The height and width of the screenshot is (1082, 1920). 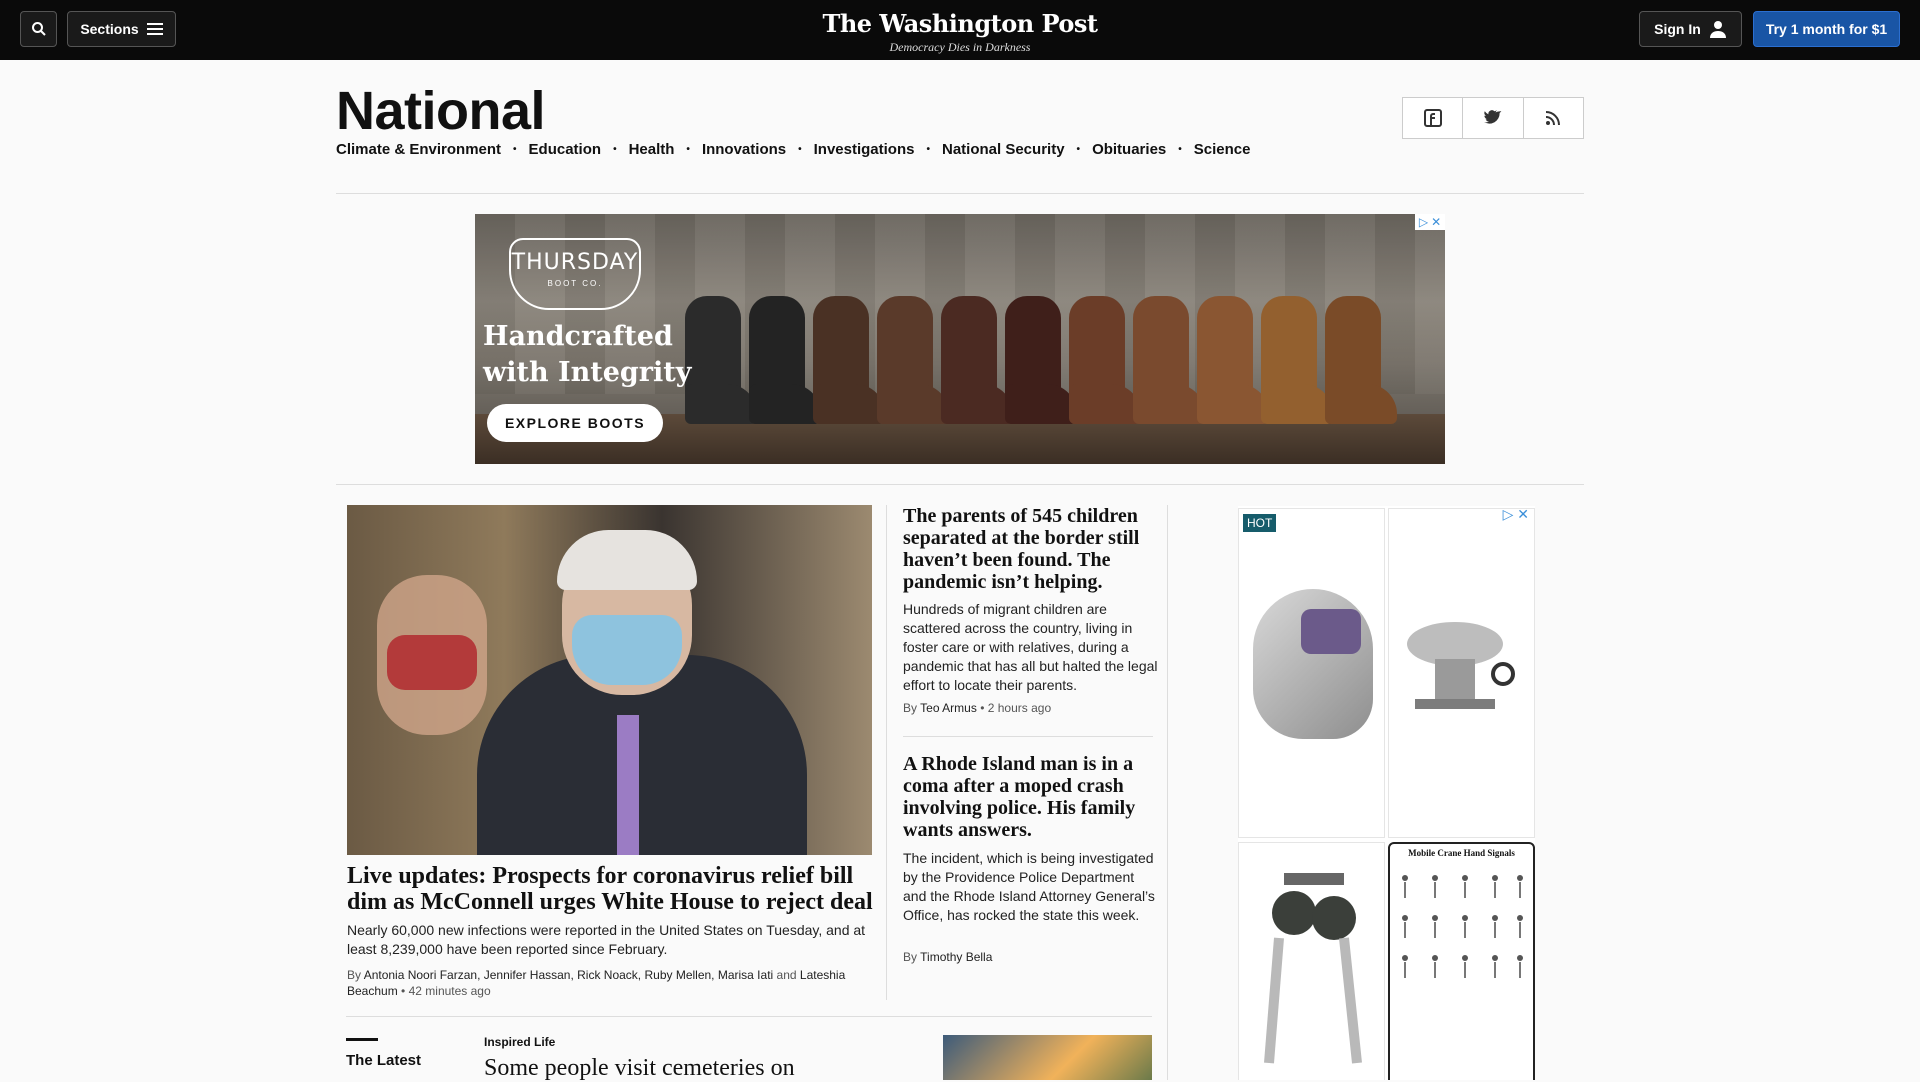 What do you see at coordinates (1060, 354) in the screenshot?
I see `ad-boots-image` at bounding box center [1060, 354].